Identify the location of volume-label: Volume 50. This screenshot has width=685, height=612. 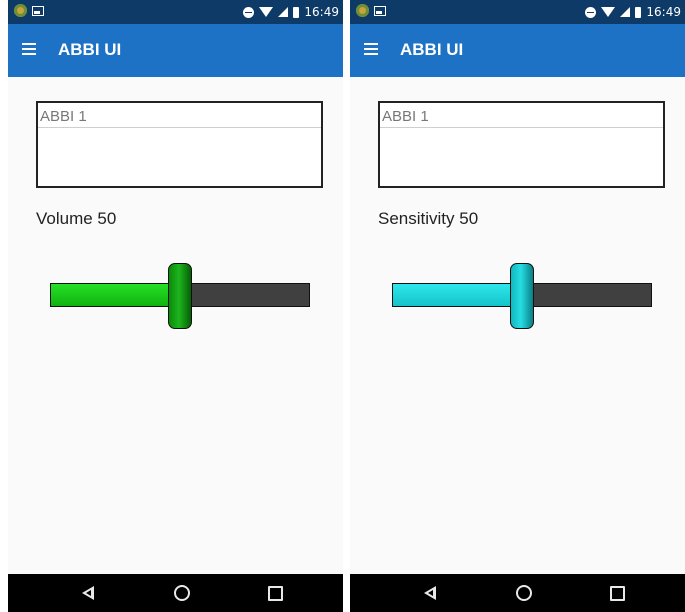
(76, 218).